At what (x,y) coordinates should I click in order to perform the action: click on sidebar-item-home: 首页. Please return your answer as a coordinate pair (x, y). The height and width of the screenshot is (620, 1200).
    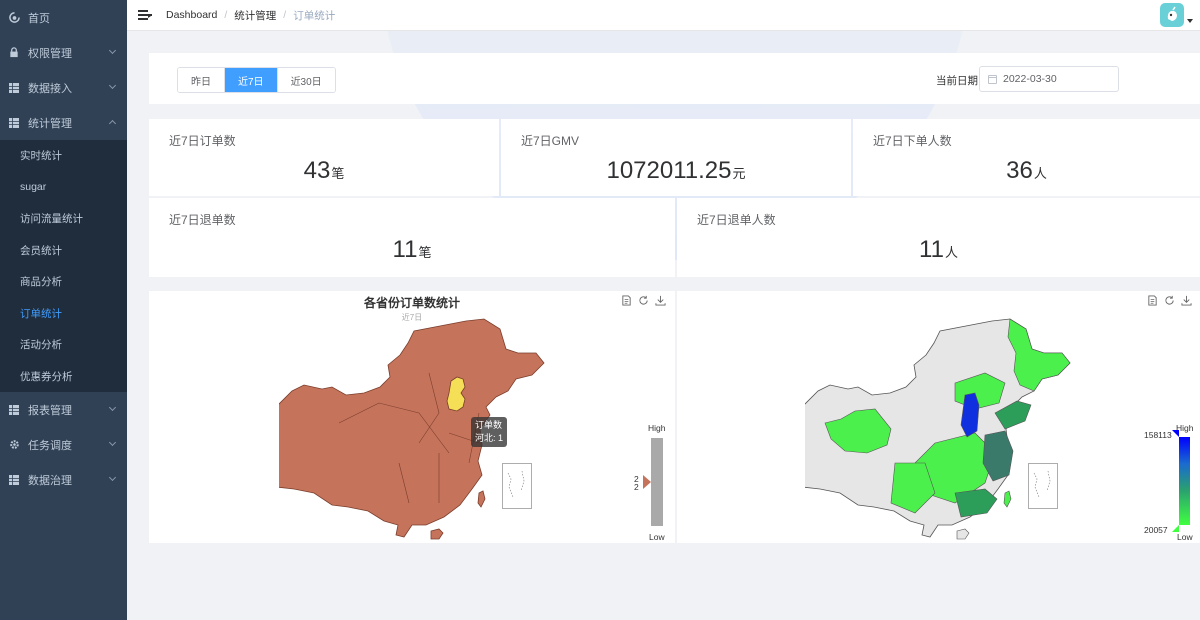
    Looking at the image, I should click on (63, 17).